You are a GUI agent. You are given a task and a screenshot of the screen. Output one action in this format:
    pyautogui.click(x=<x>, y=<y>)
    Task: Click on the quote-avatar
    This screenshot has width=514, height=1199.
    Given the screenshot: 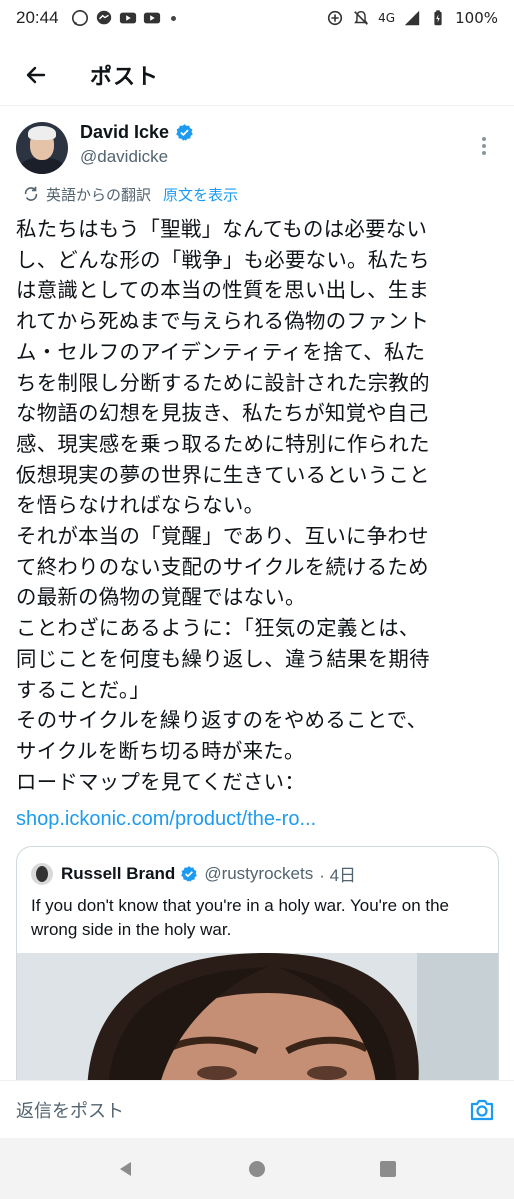 What is the action you would take?
    pyautogui.click(x=42, y=873)
    